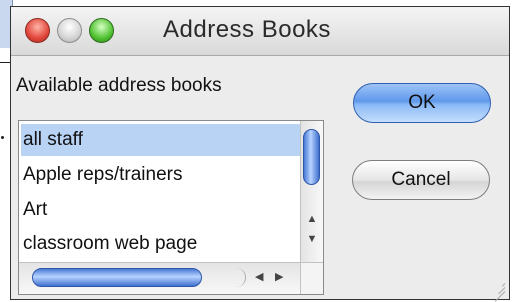 Image resolution: width=512 pixels, height=302 pixels. Describe the element at coordinates (259, 276) in the screenshot. I see `scroll-left-arrow-icon: ◀` at that location.